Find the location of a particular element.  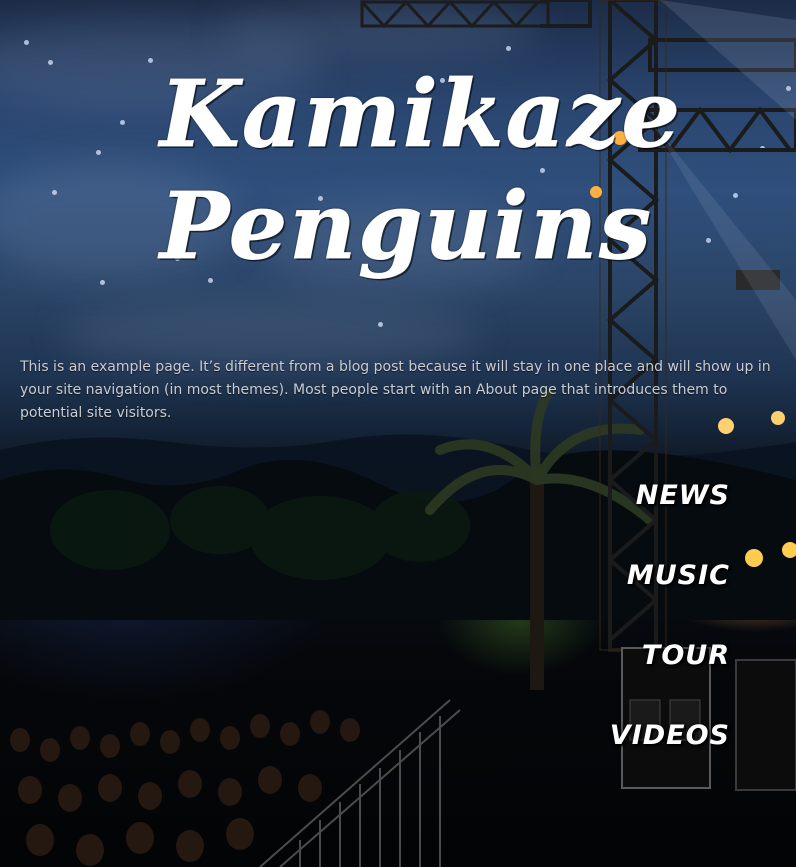

nav-item-news: NEWS is located at coordinates (630, 518).